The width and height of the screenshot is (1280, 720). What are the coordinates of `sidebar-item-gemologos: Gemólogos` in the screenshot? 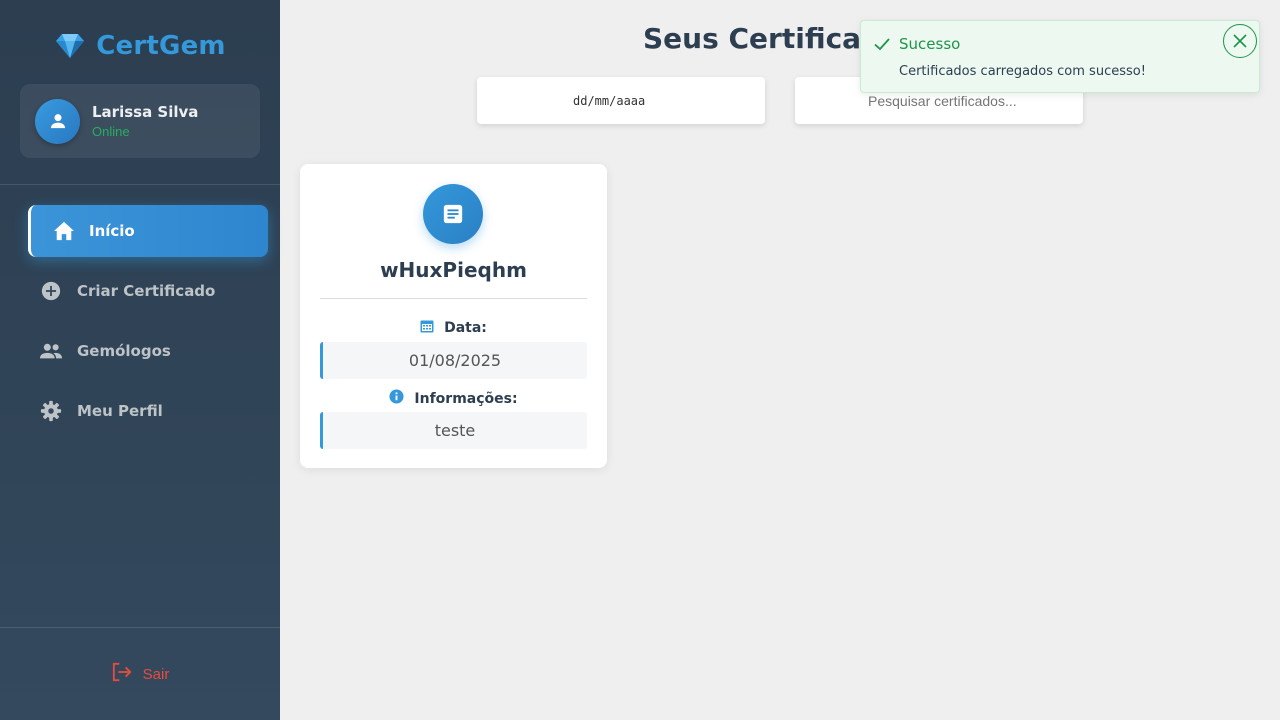 It's located at (148, 351).